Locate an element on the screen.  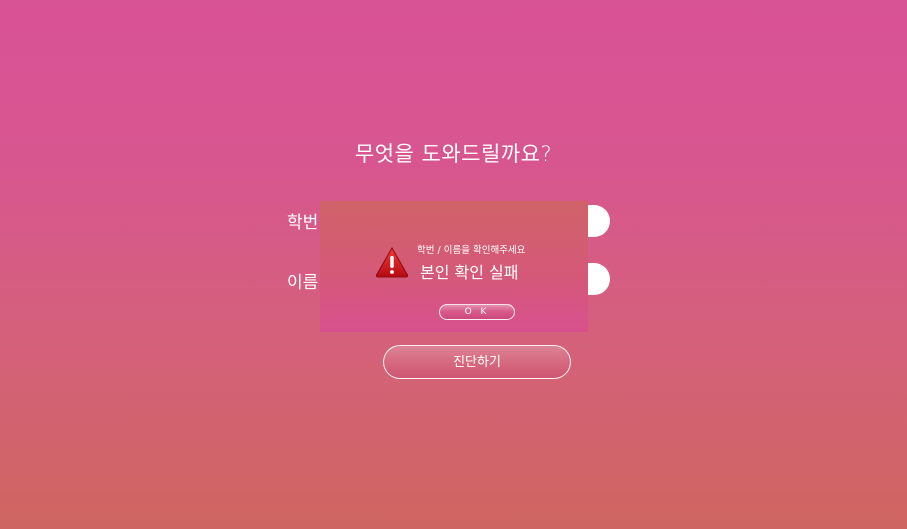
warning-icon is located at coordinates (392, 262).